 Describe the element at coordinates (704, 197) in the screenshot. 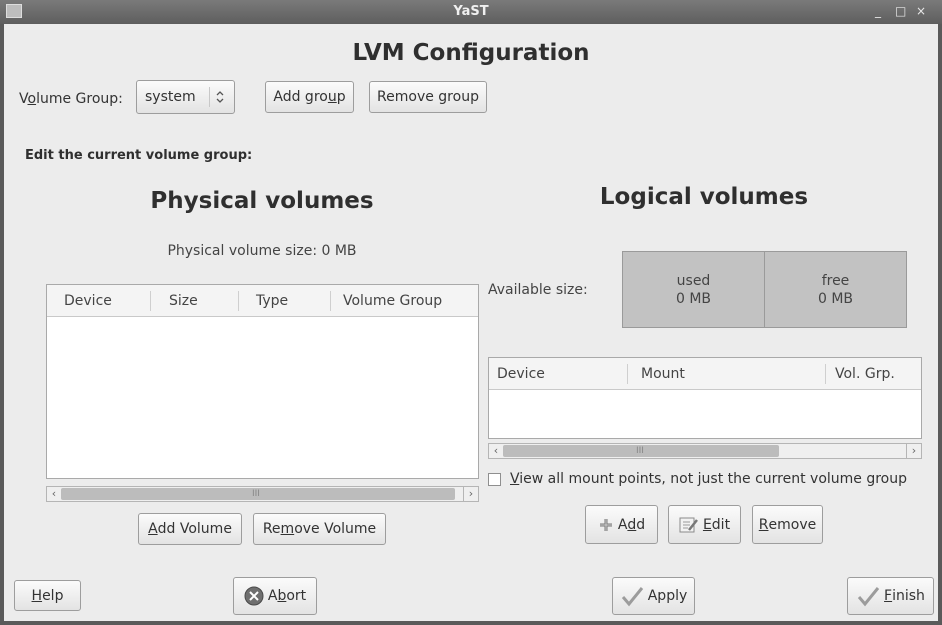

I see `logical-volumes-heading: Logical volumes` at that location.